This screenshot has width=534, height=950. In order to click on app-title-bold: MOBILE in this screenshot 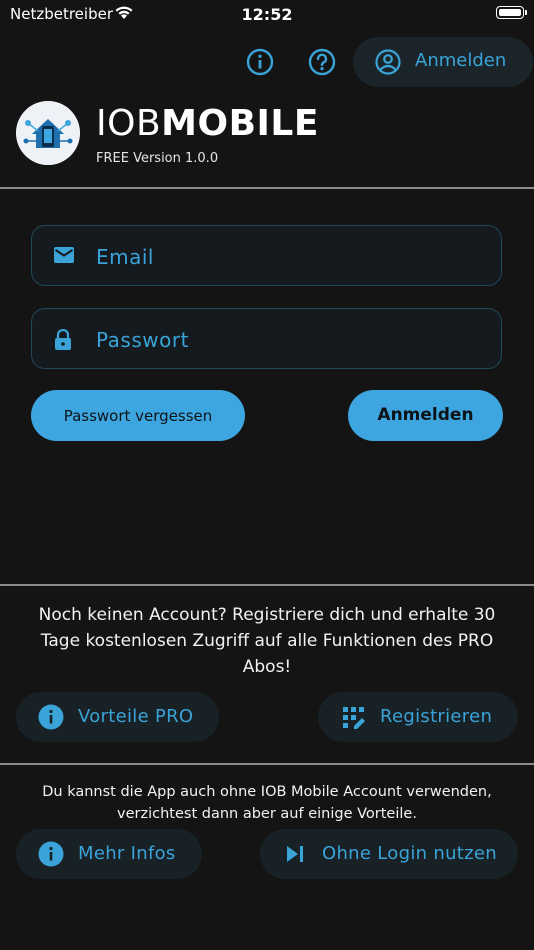, I will do `click(240, 123)`.